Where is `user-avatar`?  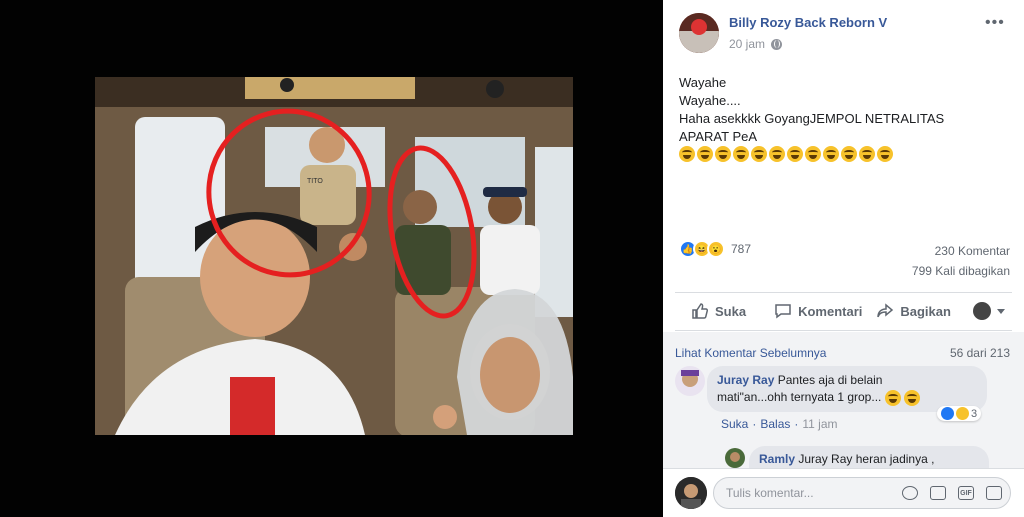 user-avatar is located at coordinates (981, 311).